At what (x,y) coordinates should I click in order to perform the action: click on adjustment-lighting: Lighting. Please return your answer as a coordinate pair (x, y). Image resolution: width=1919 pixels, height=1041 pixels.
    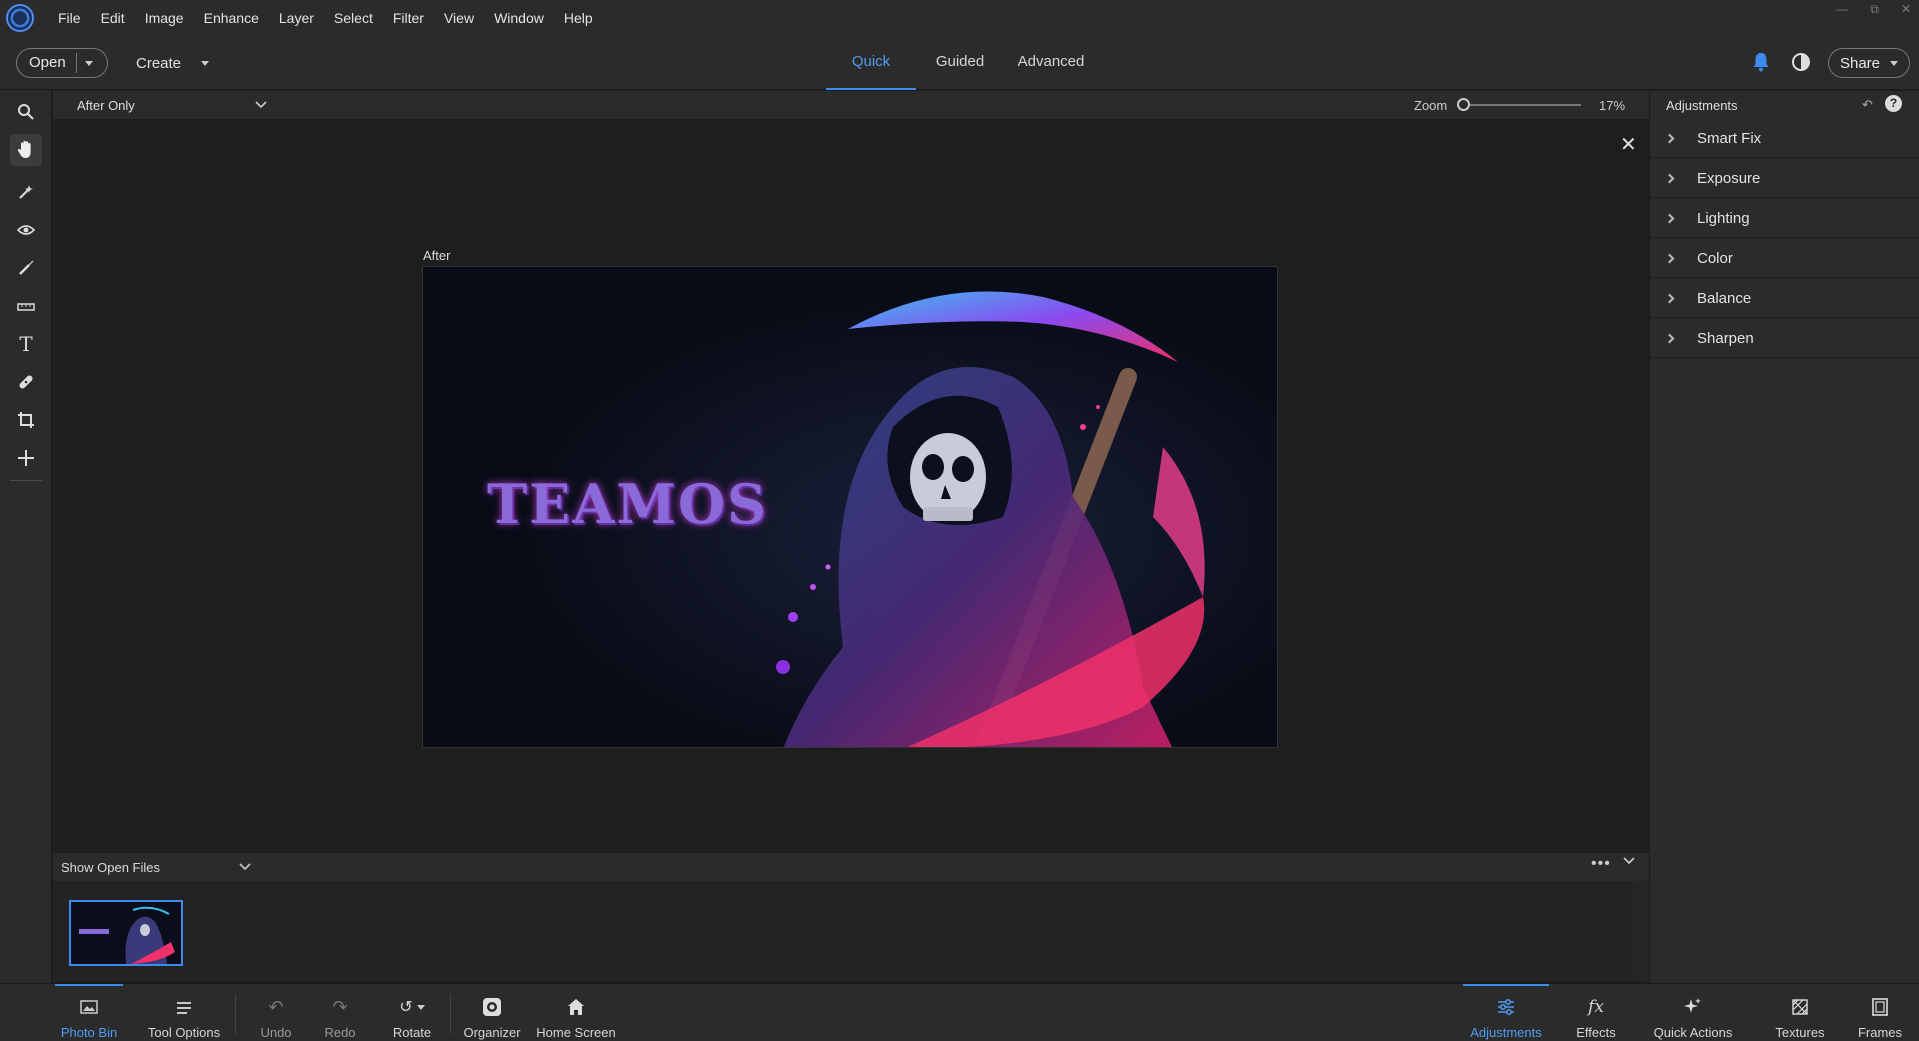
    Looking at the image, I should click on (1784, 218).